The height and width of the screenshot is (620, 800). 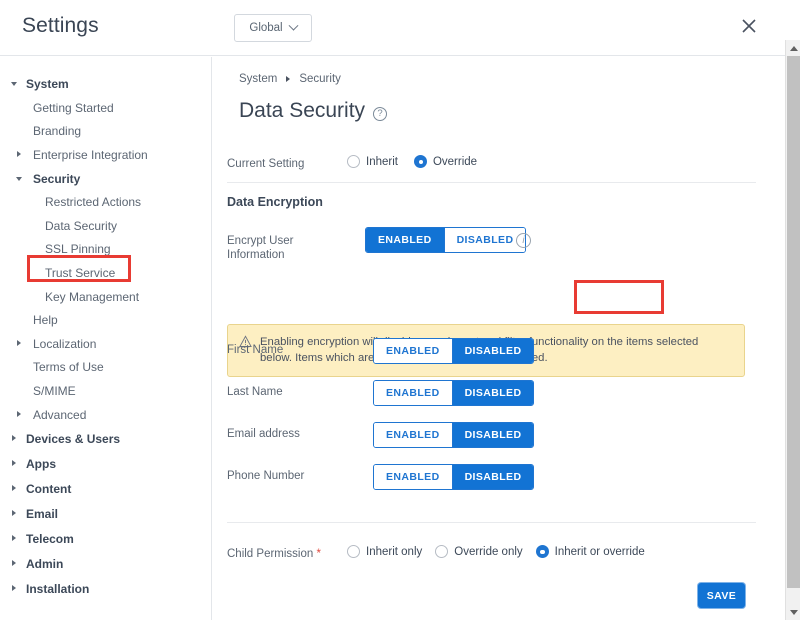 I want to click on field-label-last-name: Last Name, so click(x=255, y=392).